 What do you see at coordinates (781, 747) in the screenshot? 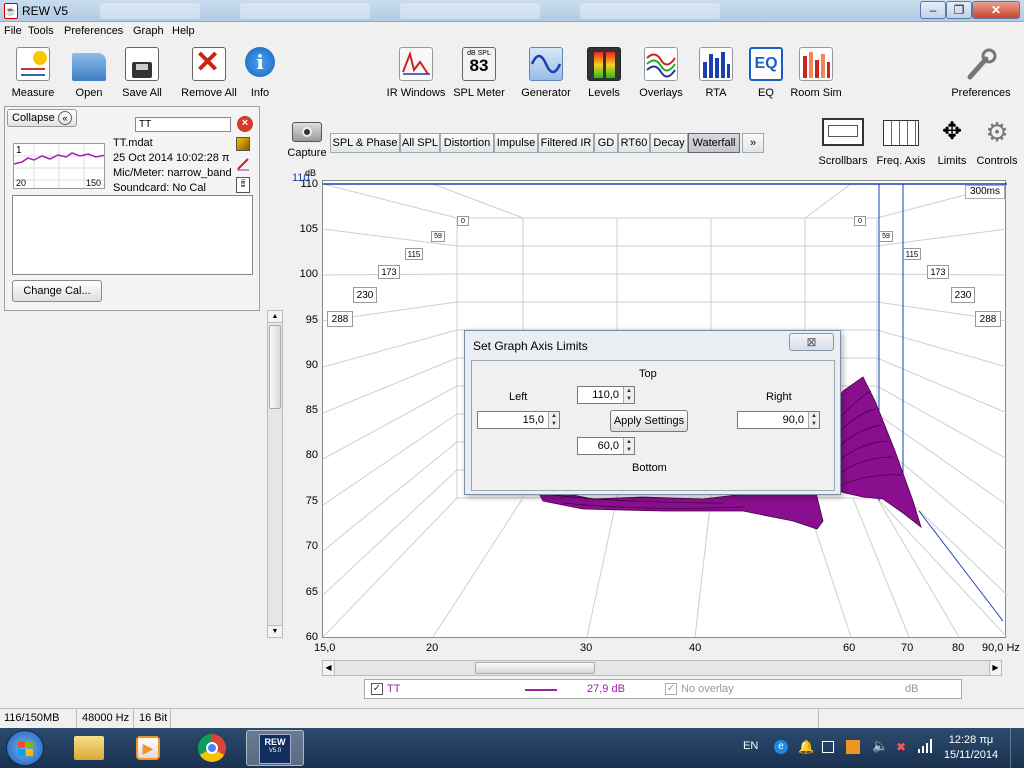
I see `ie-icon: e` at bounding box center [781, 747].